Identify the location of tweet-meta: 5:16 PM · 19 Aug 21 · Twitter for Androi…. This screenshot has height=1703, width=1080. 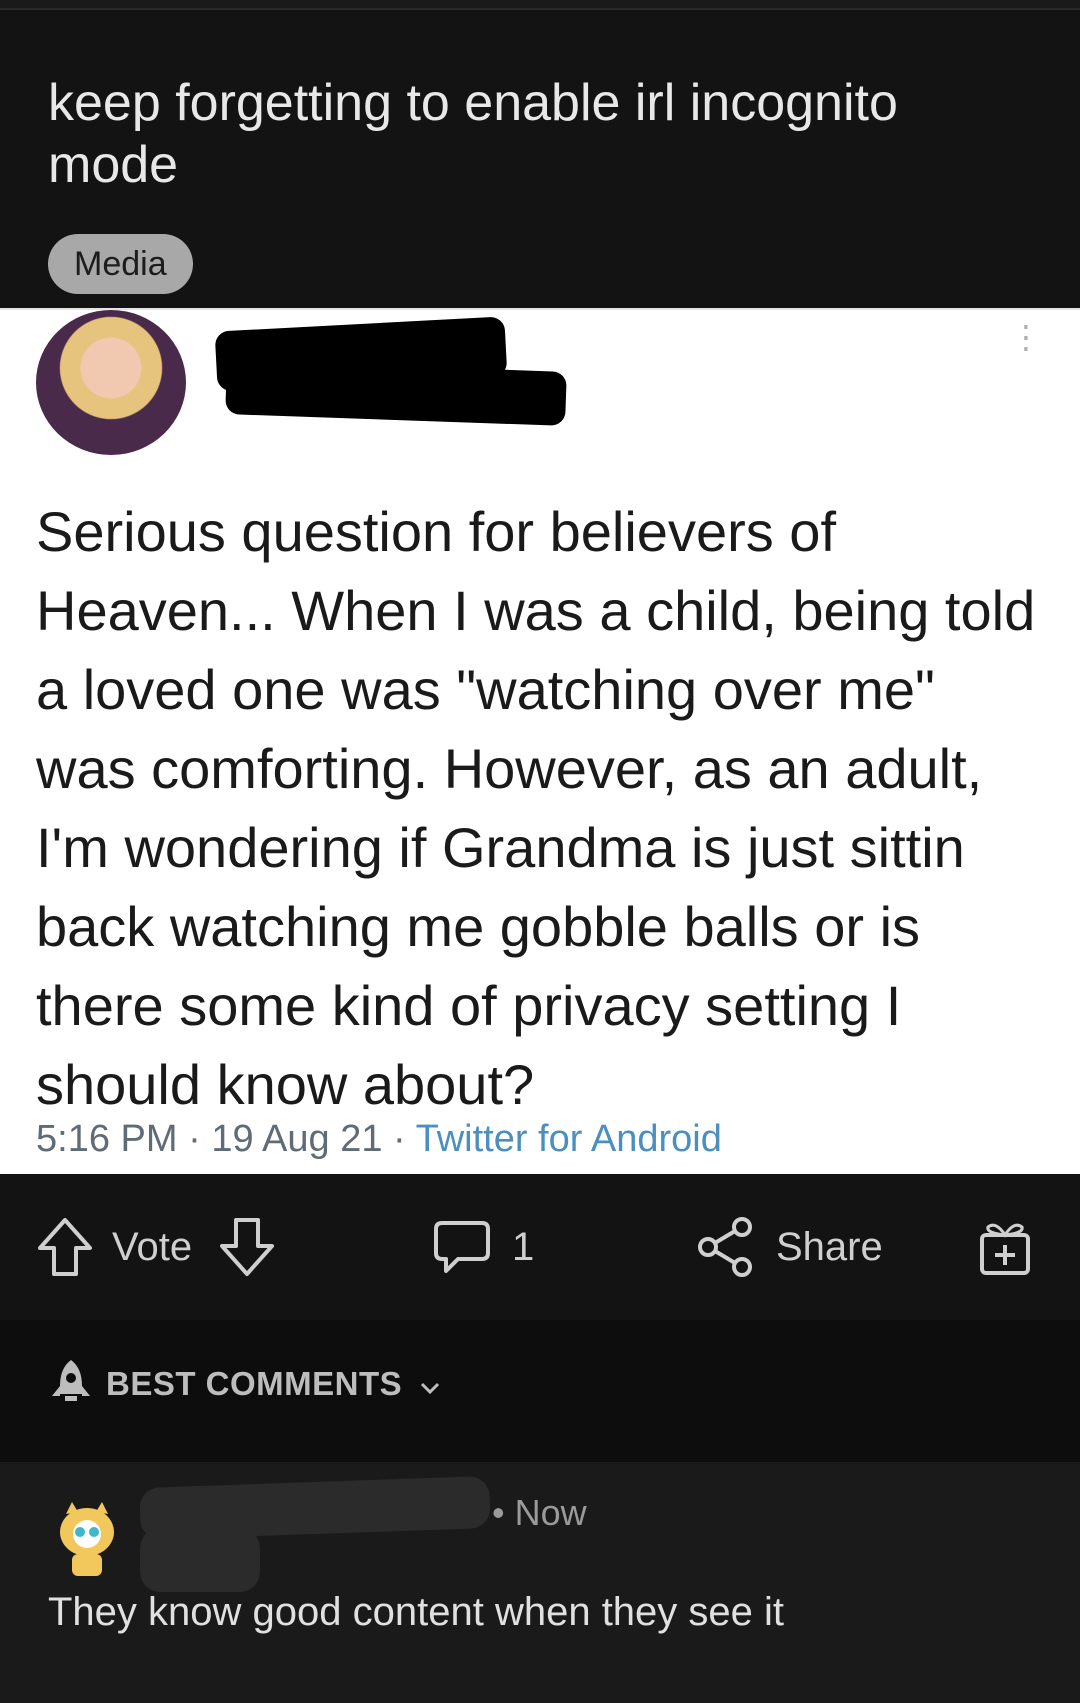
(379, 1139).